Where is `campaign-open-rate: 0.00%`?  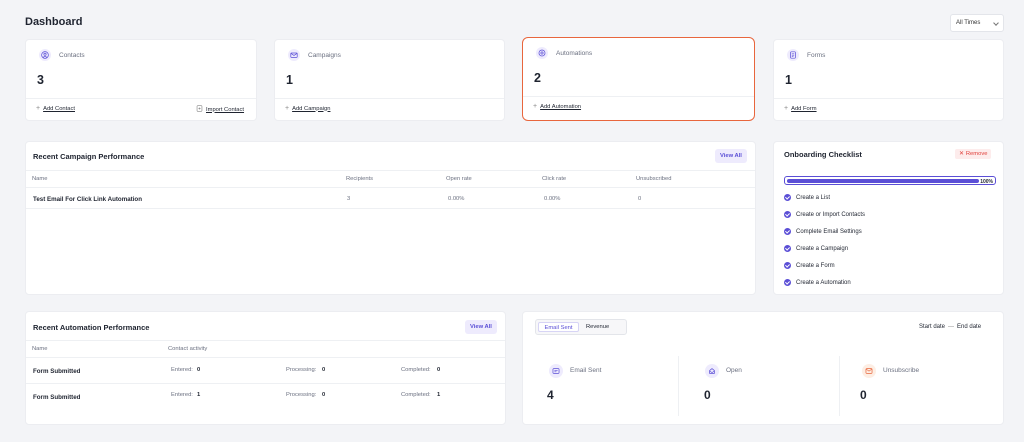
campaign-open-rate: 0.00% is located at coordinates (456, 199).